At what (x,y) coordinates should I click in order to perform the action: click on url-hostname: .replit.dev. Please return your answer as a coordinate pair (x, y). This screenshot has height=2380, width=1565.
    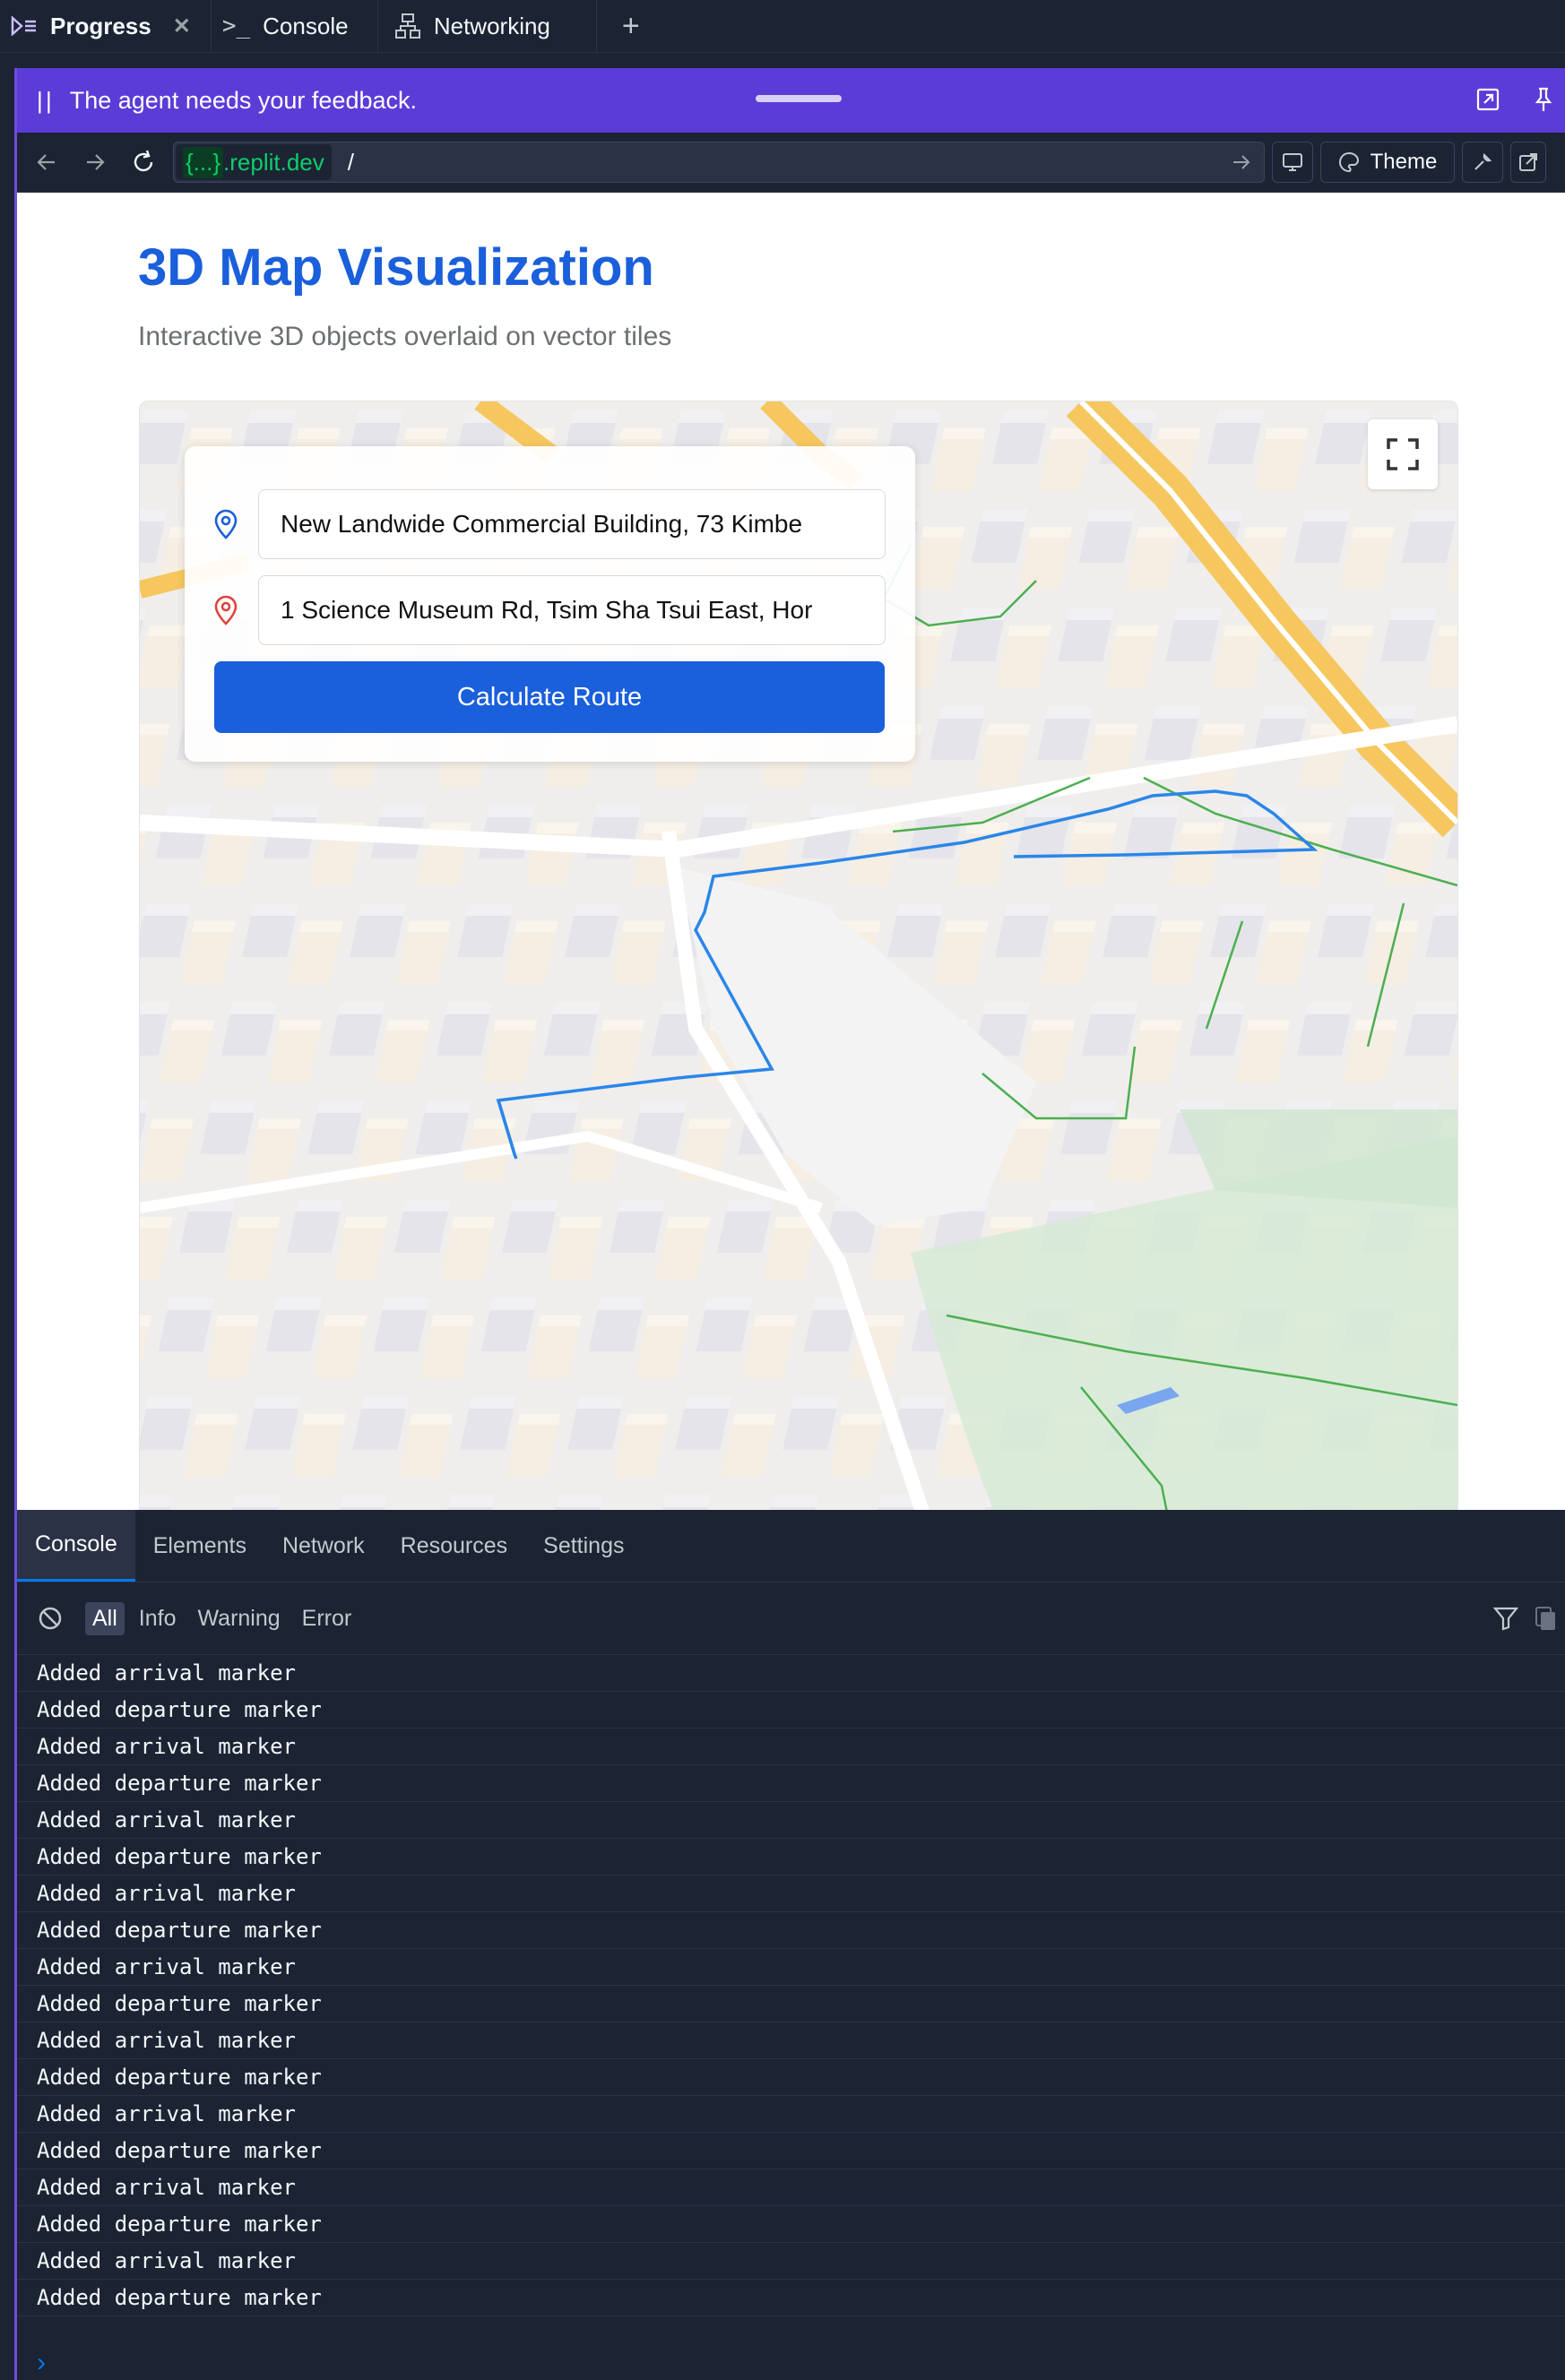
    Looking at the image, I should click on (273, 162).